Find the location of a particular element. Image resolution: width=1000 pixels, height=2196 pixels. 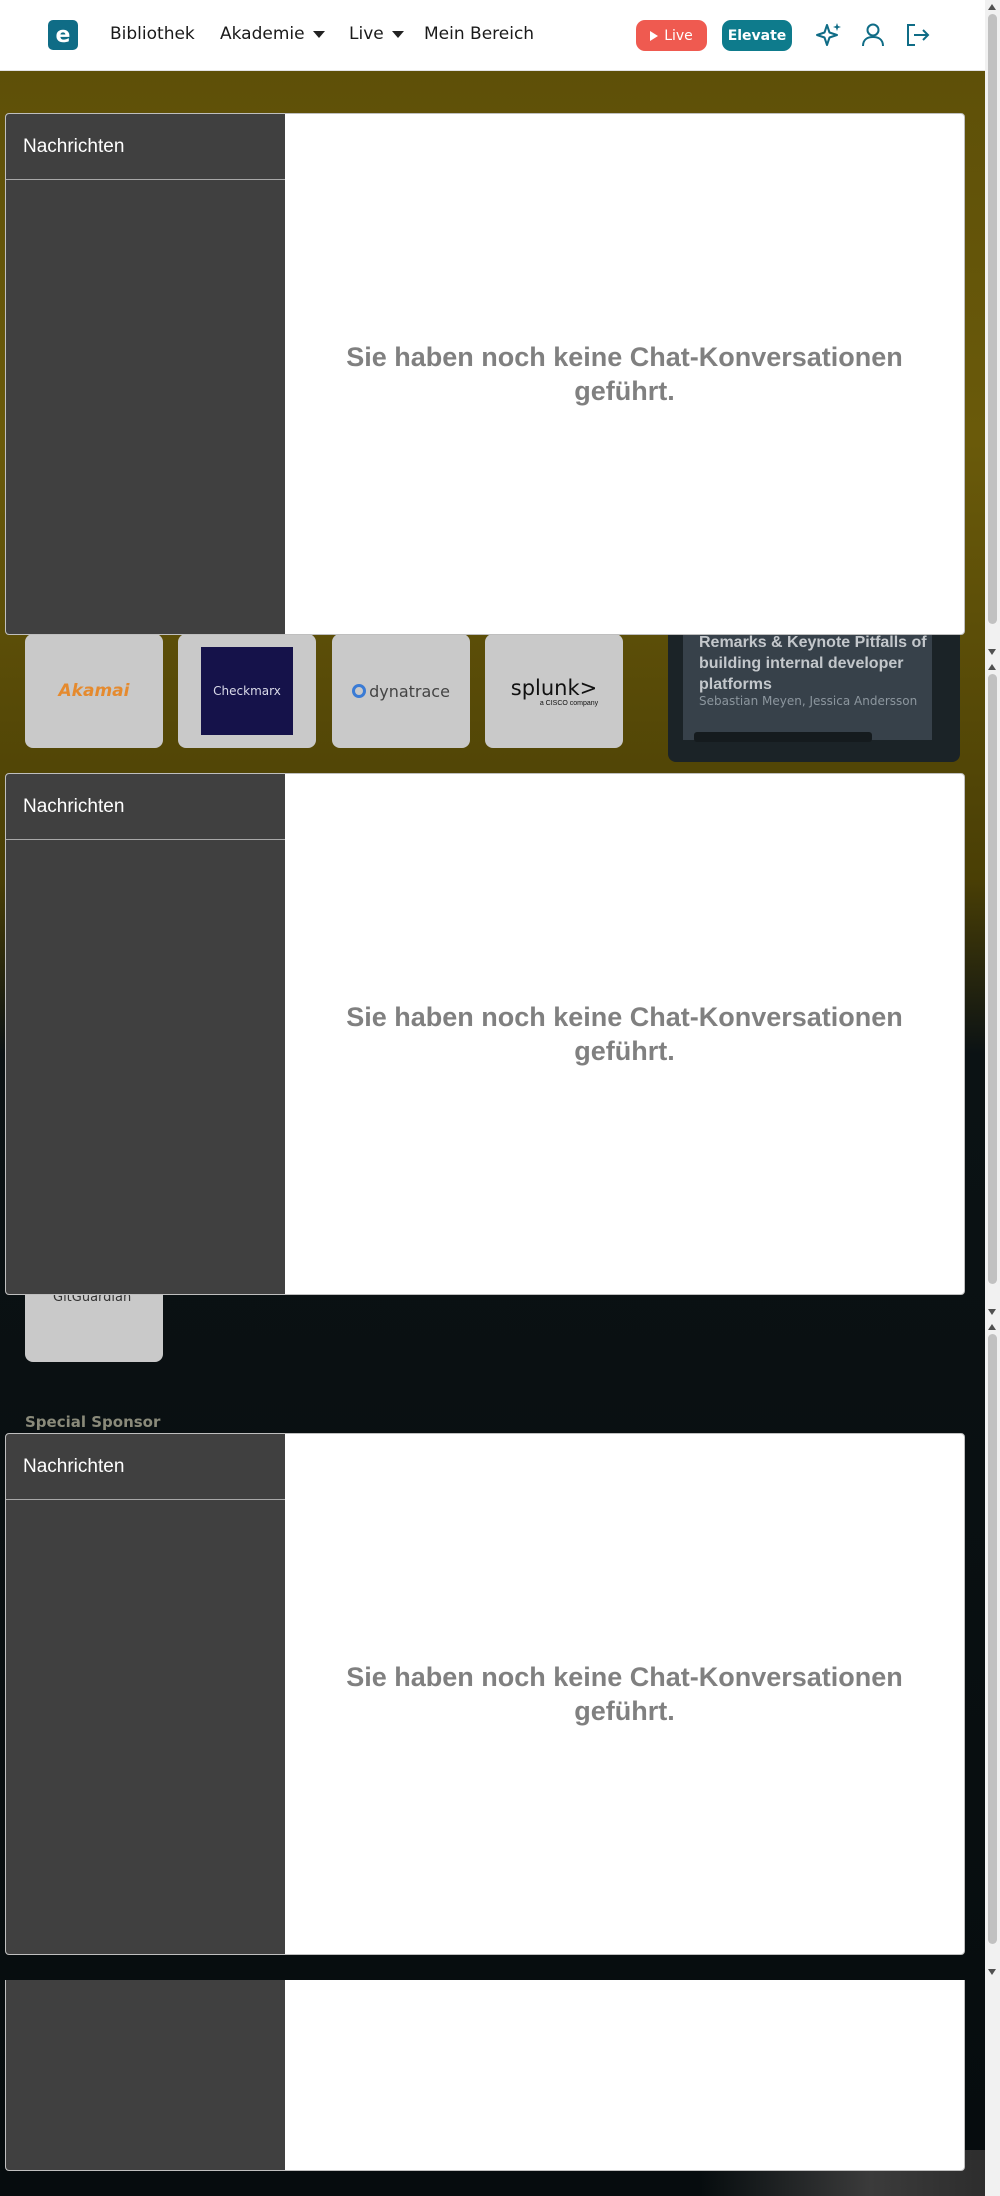

sponsor-card-dynatrace: dynatrace is located at coordinates (401, 691).